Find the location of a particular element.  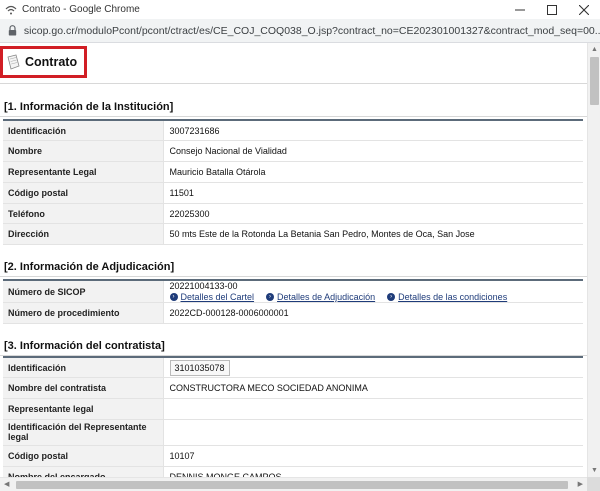

scroll-left-icon: ◀ is located at coordinates (6, 484).